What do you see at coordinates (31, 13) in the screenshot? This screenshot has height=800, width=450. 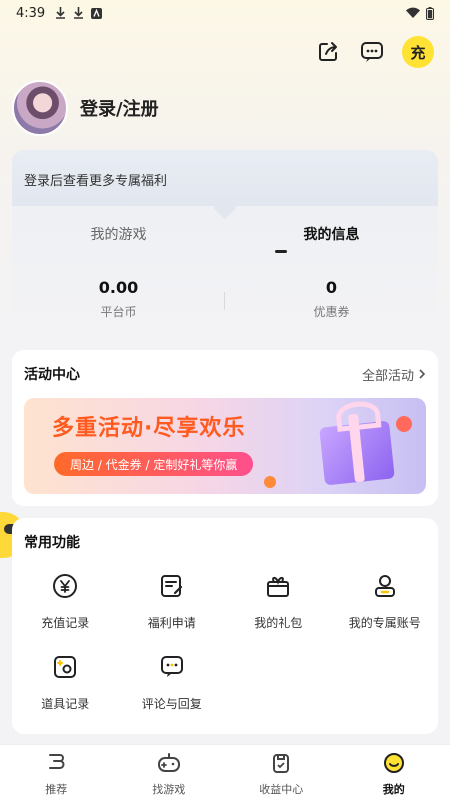 I see `status-time: 4:39` at bounding box center [31, 13].